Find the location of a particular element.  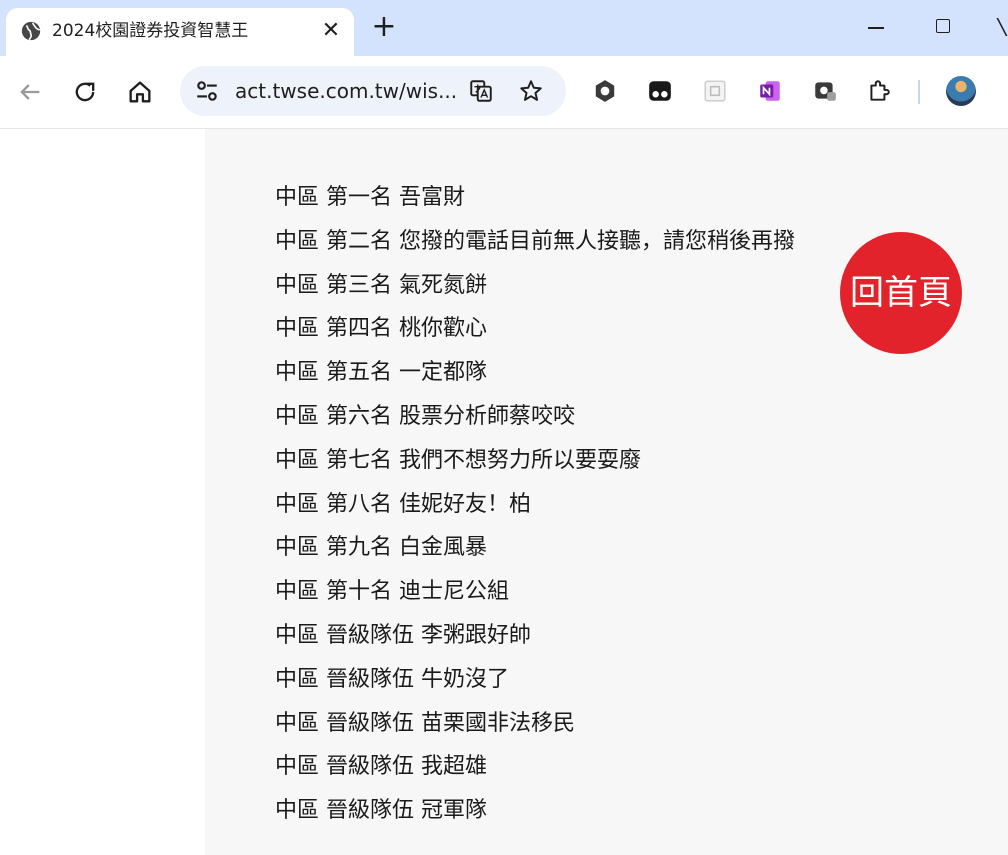

profile-avatar is located at coordinates (961, 91).